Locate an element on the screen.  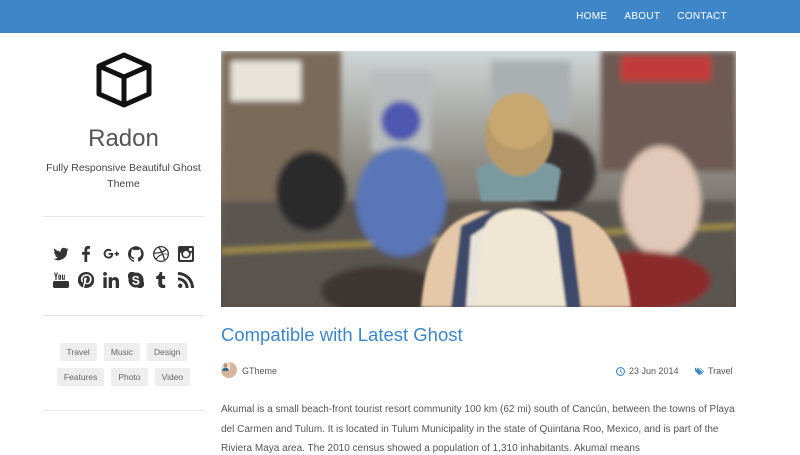
post-date: 23 Jun 2014 is located at coordinates (647, 371).